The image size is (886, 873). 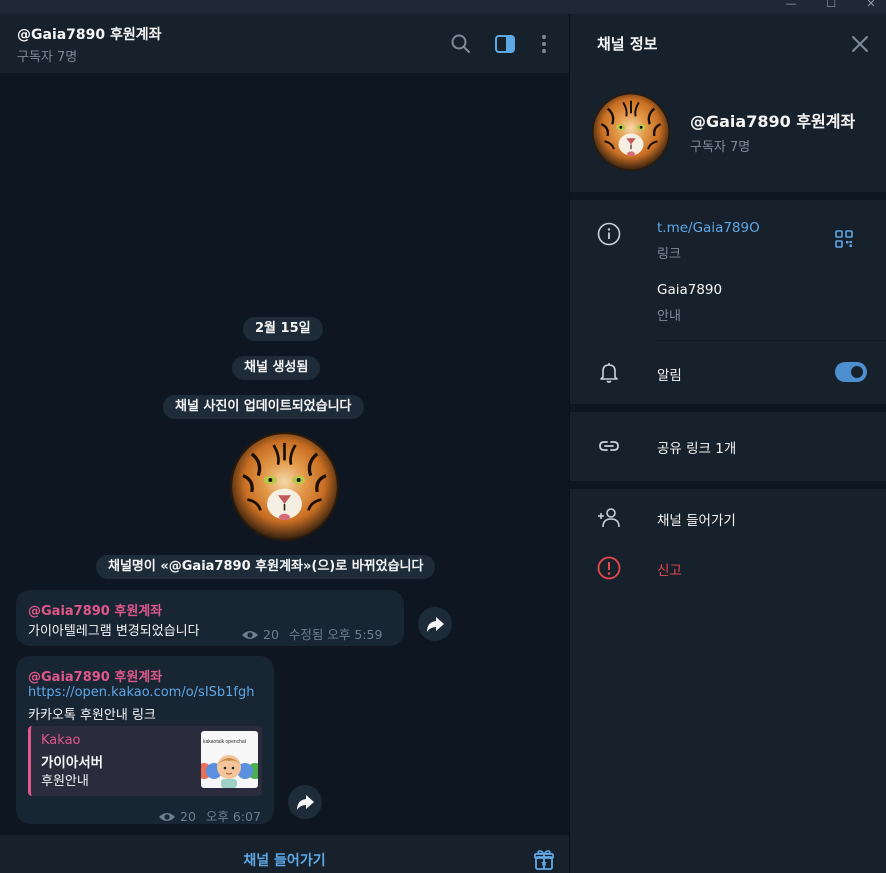 I want to click on more-vertical-icon, so click(x=544, y=44).